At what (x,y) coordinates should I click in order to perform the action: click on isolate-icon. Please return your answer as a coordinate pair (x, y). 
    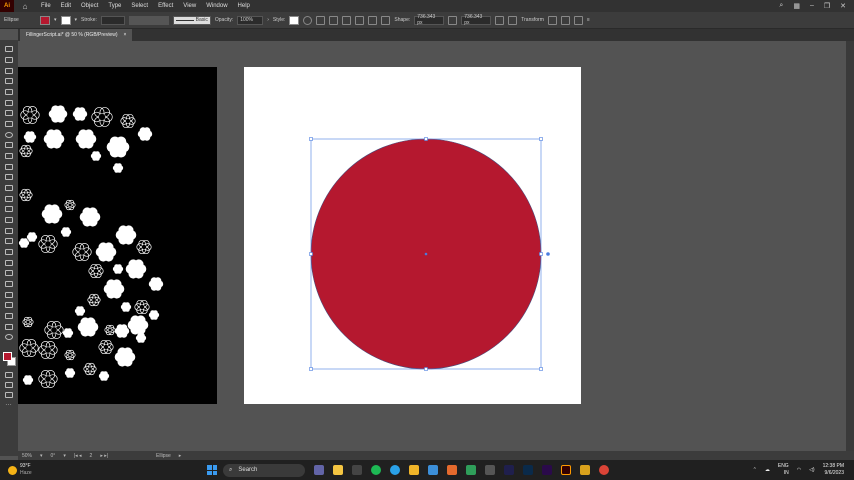
    Looking at the image, I should click on (565, 20).